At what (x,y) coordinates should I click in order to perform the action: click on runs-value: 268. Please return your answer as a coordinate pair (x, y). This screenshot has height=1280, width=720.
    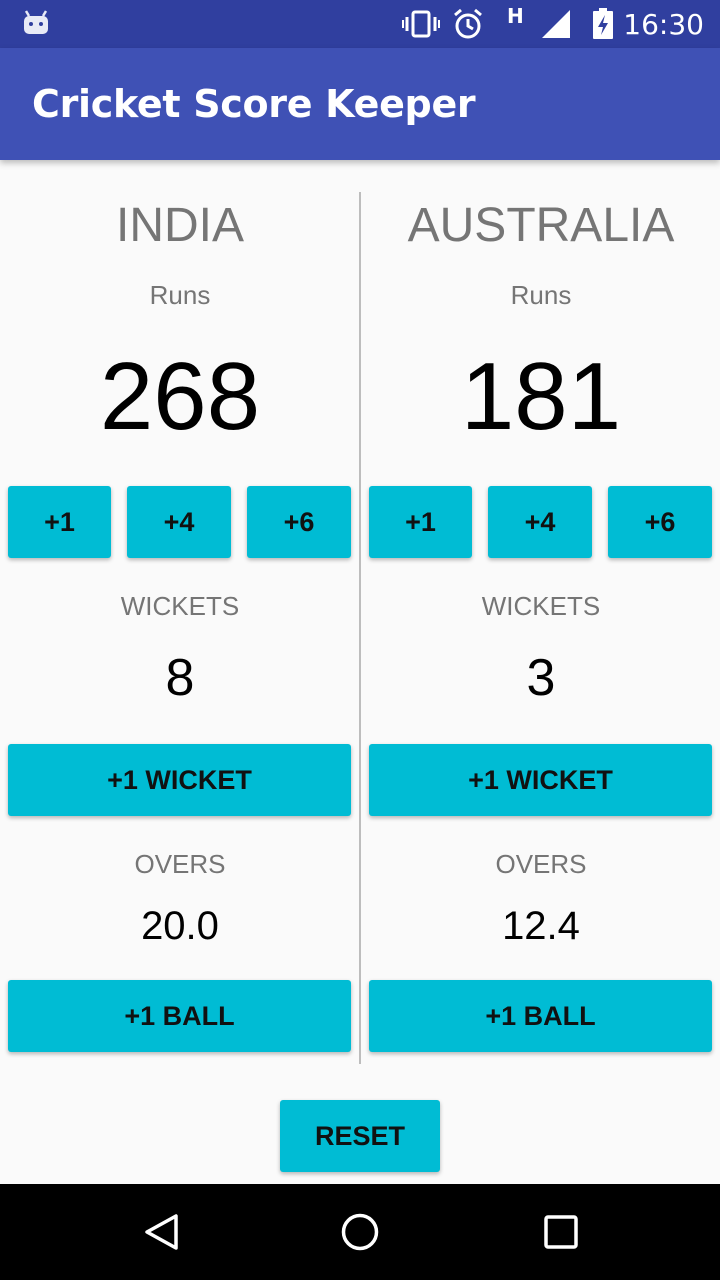
    Looking at the image, I should click on (180, 396).